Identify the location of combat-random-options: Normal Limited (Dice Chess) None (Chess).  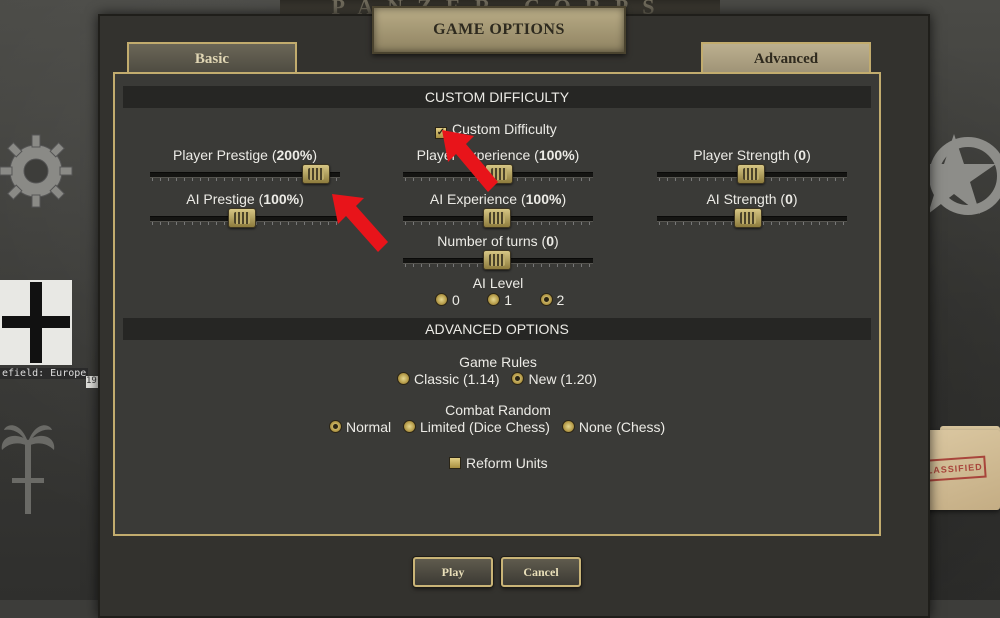
(501, 427).